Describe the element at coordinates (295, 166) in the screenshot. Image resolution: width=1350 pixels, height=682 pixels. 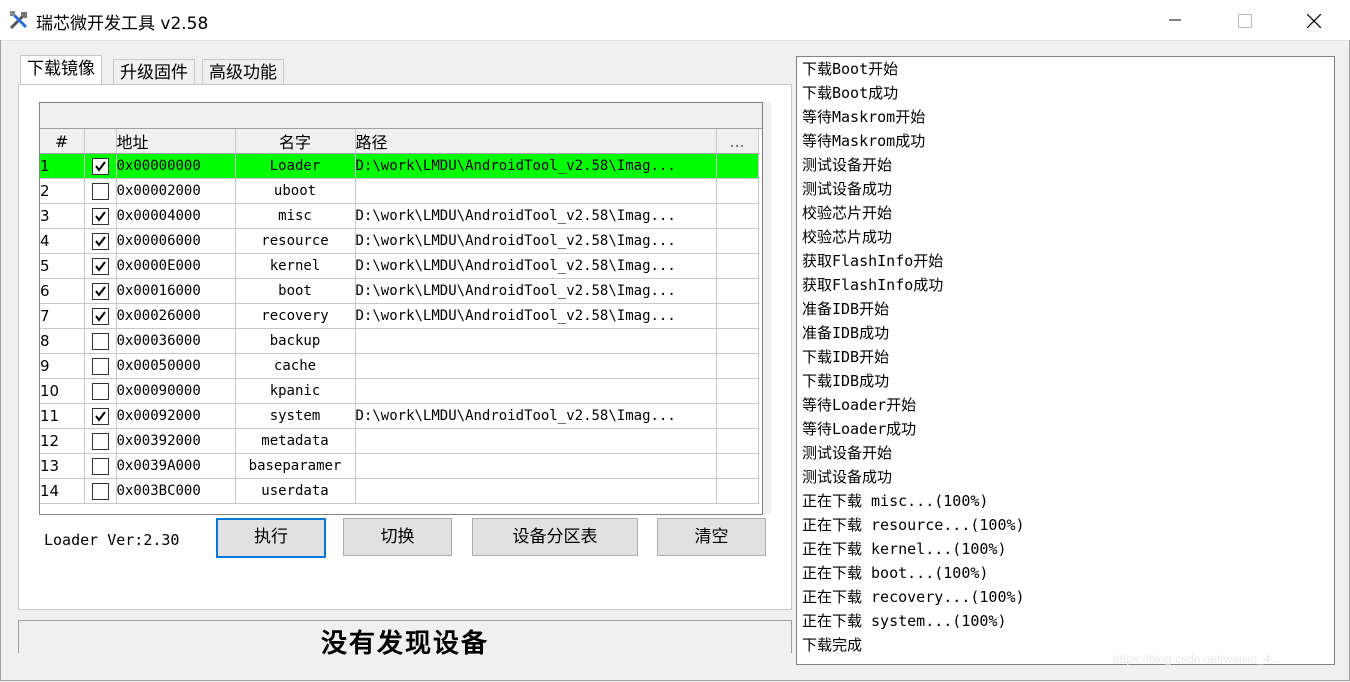
I see `row-name: Loader` at that location.